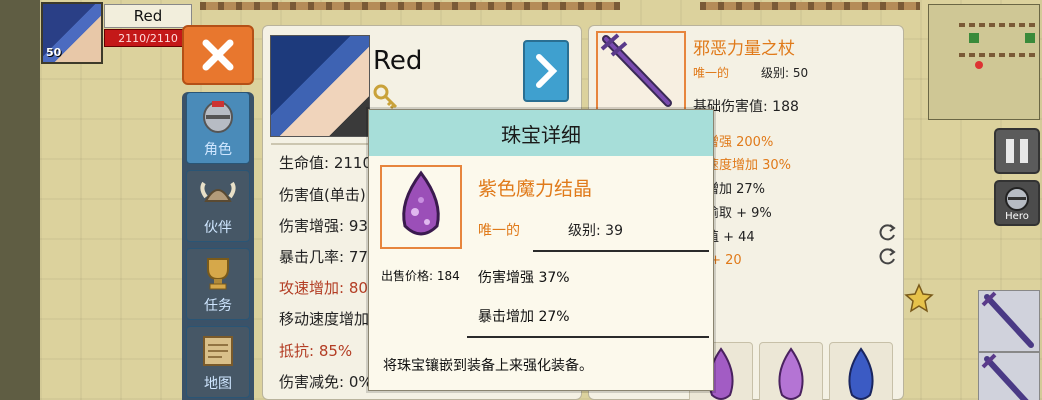  I want to click on close-button, so click(218, 55).